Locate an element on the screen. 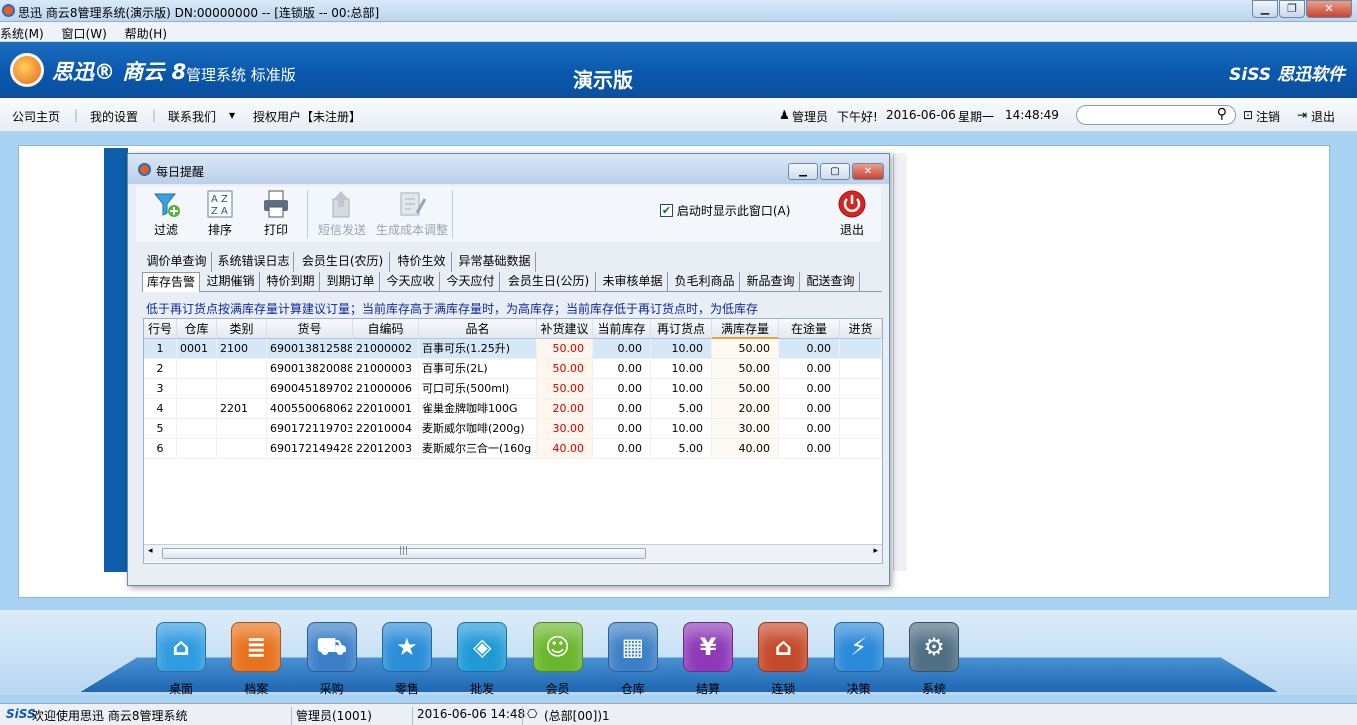  dock-item-cart-add: ⛟ 采购 is located at coordinates (332, 659).